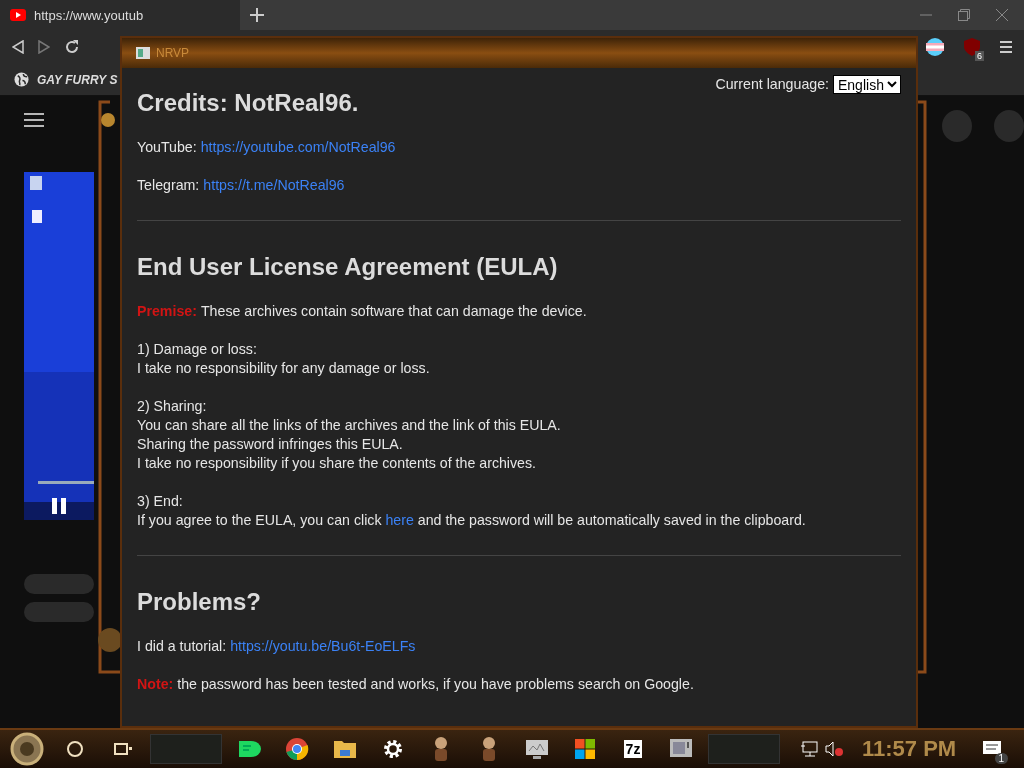 The image size is (1024, 768). Describe the element at coordinates (167, 147) in the screenshot. I see `link-label: YouTube:` at that location.